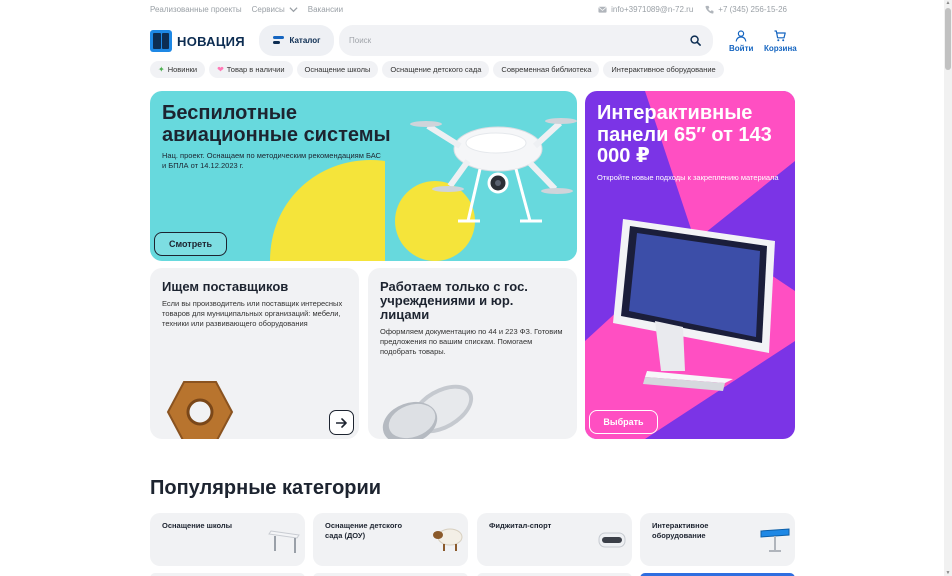 The height and width of the screenshot is (576, 952). I want to click on category-interactive-equipment: Интерактивное оборудование, so click(717, 539).